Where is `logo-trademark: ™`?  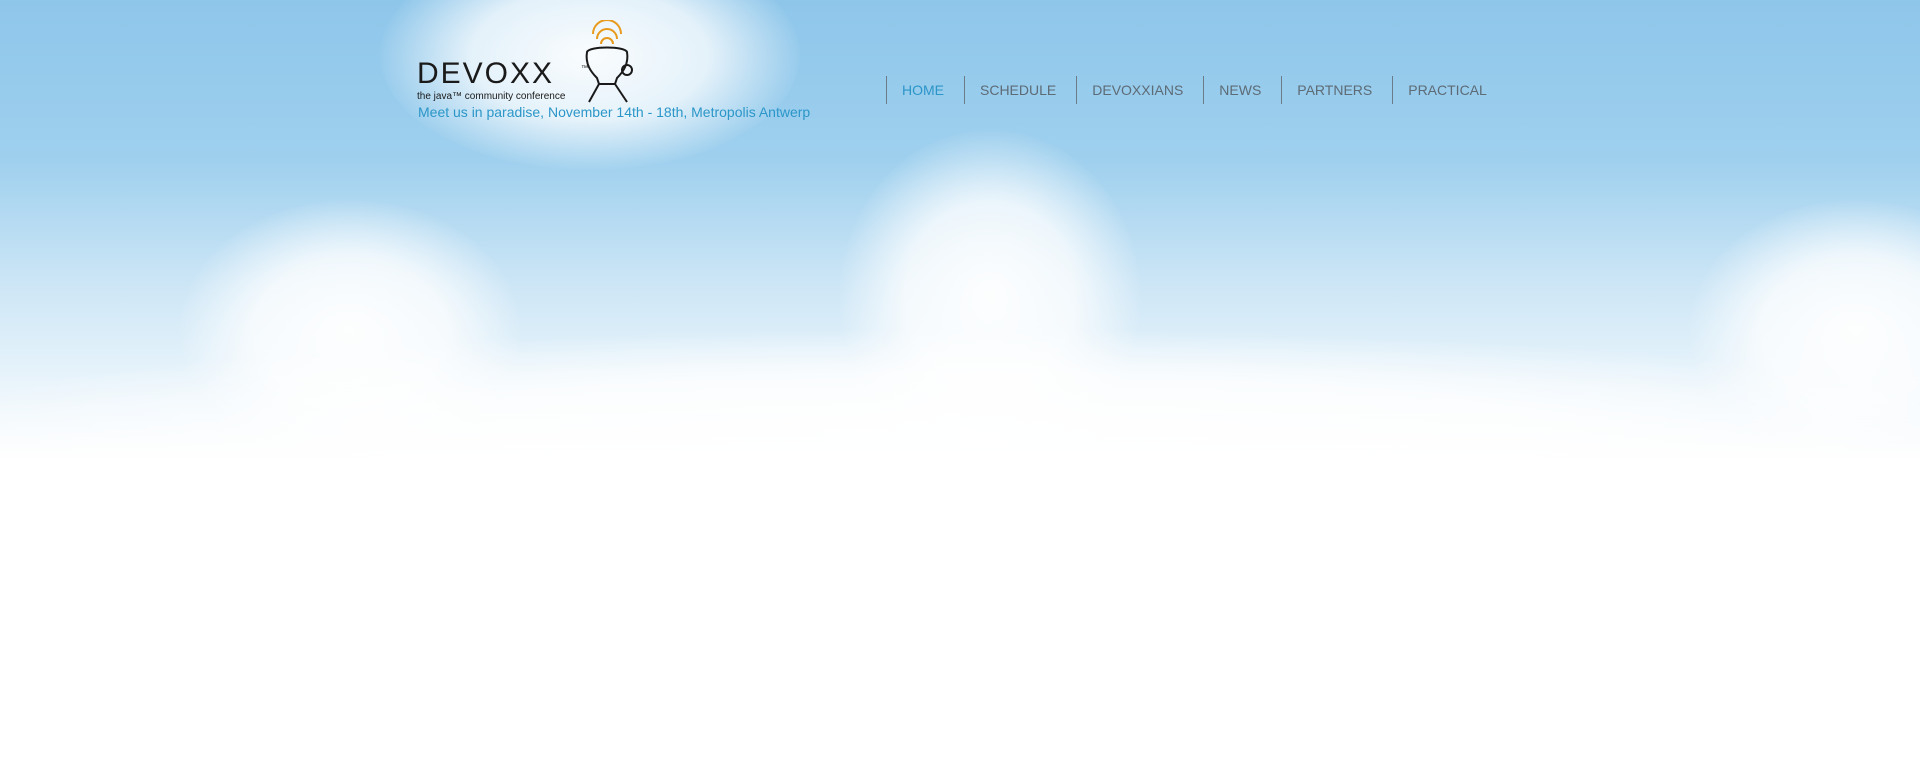
logo-trademark: ™ is located at coordinates (584, 68).